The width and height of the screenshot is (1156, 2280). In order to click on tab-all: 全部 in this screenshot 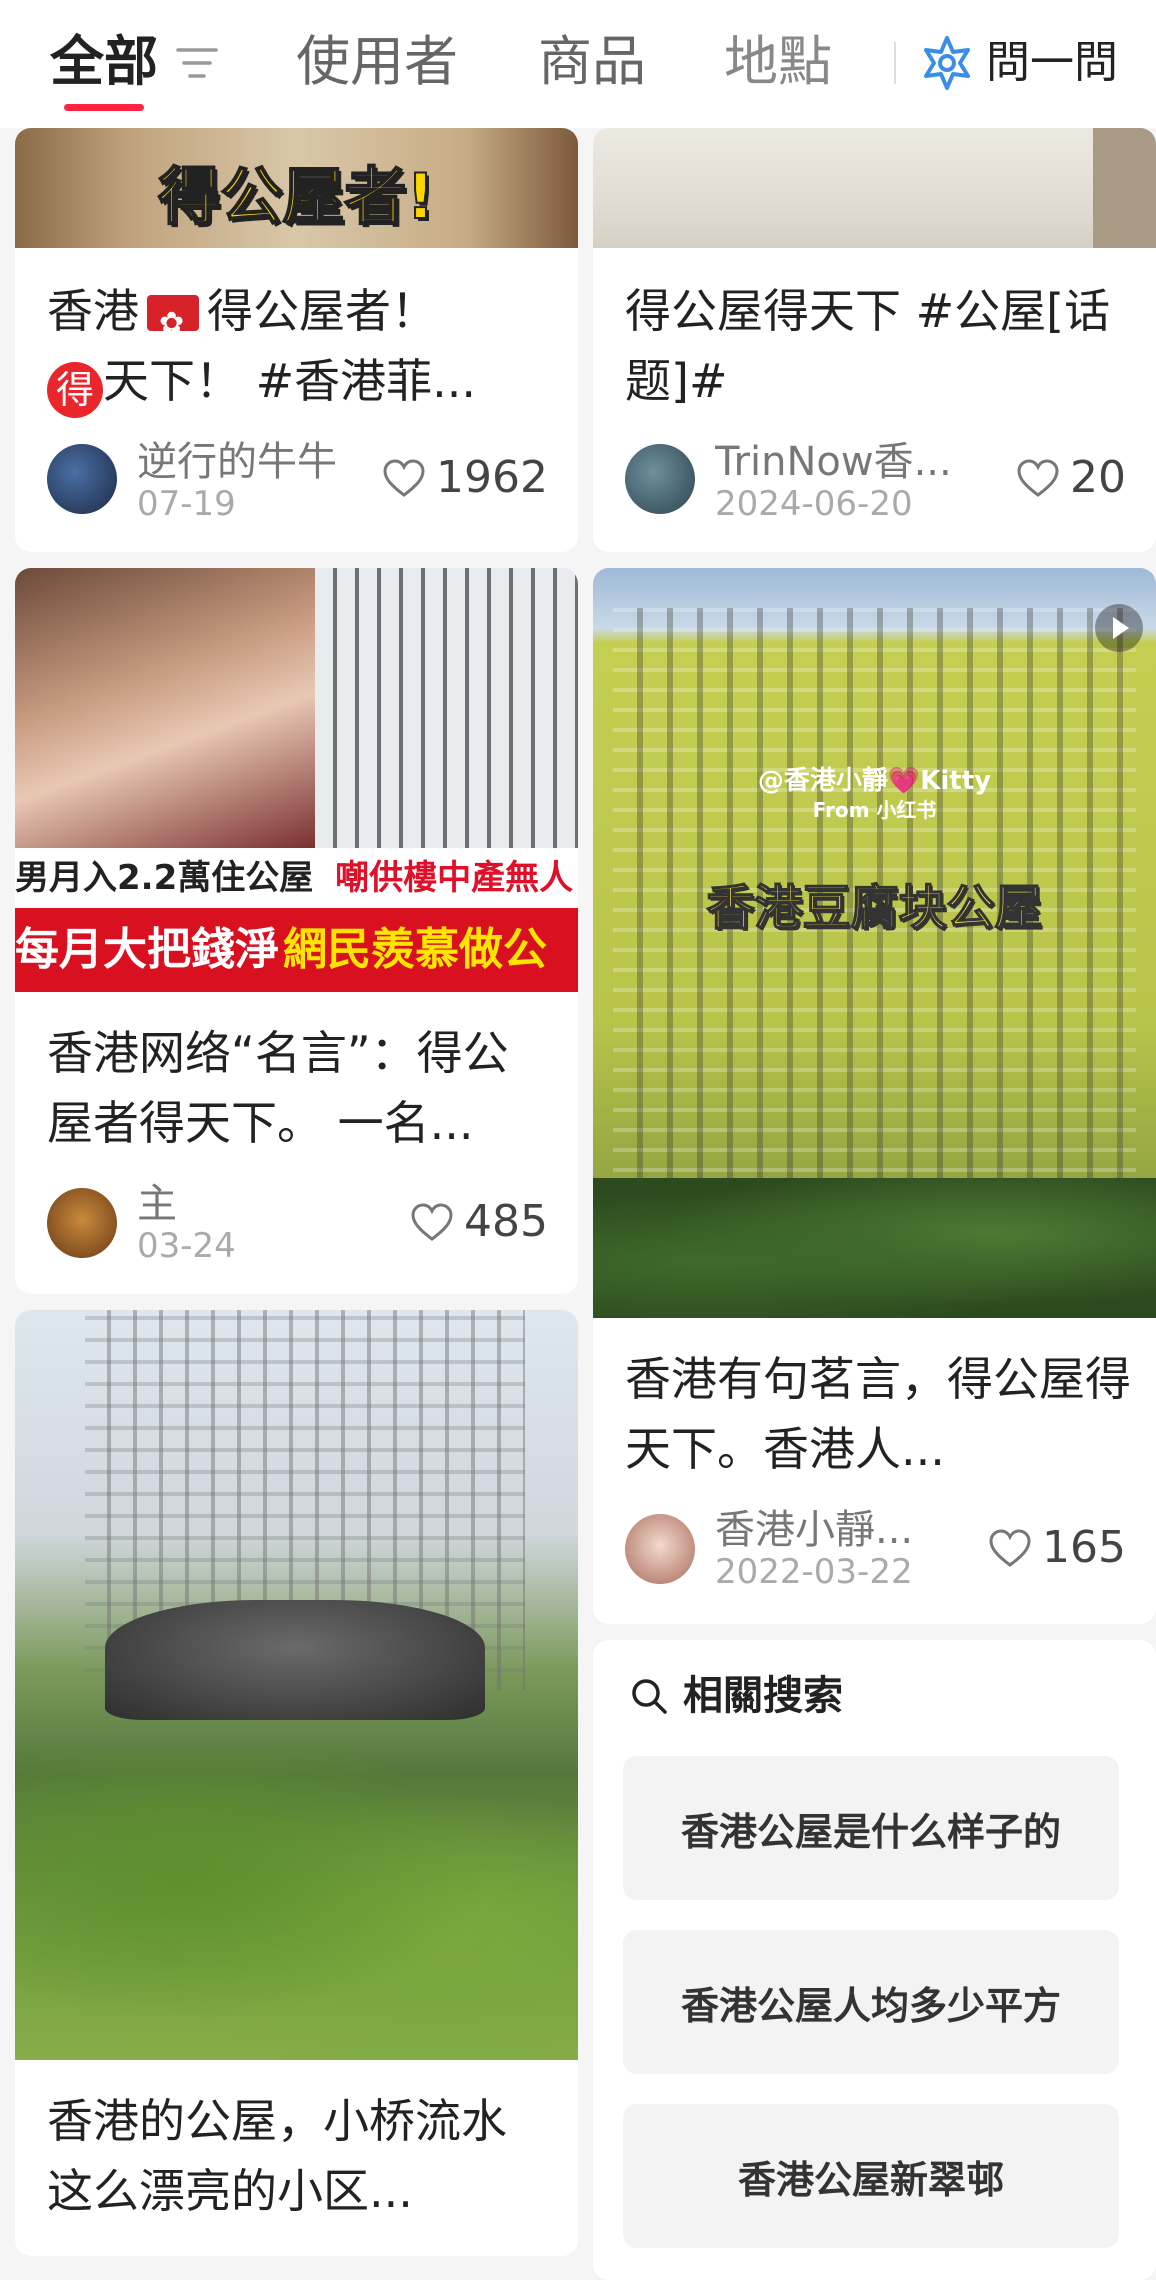, I will do `click(104, 62)`.